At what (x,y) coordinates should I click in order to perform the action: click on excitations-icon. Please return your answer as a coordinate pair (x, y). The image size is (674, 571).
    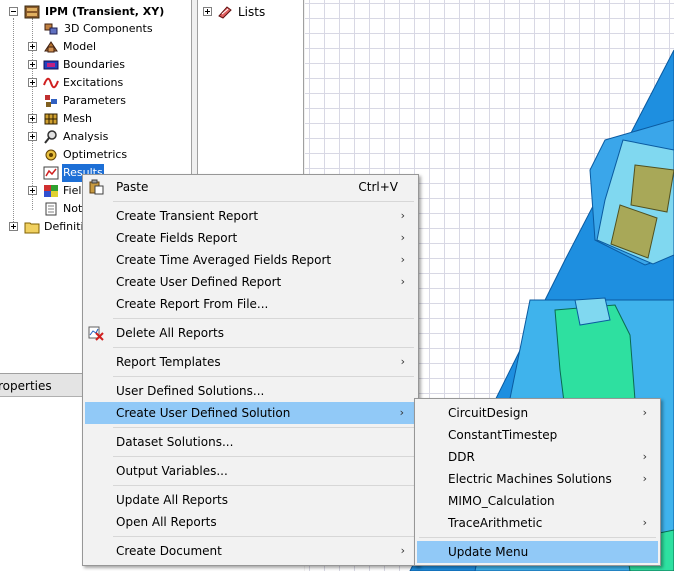
    Looking at the image, I should click on (51, 83).